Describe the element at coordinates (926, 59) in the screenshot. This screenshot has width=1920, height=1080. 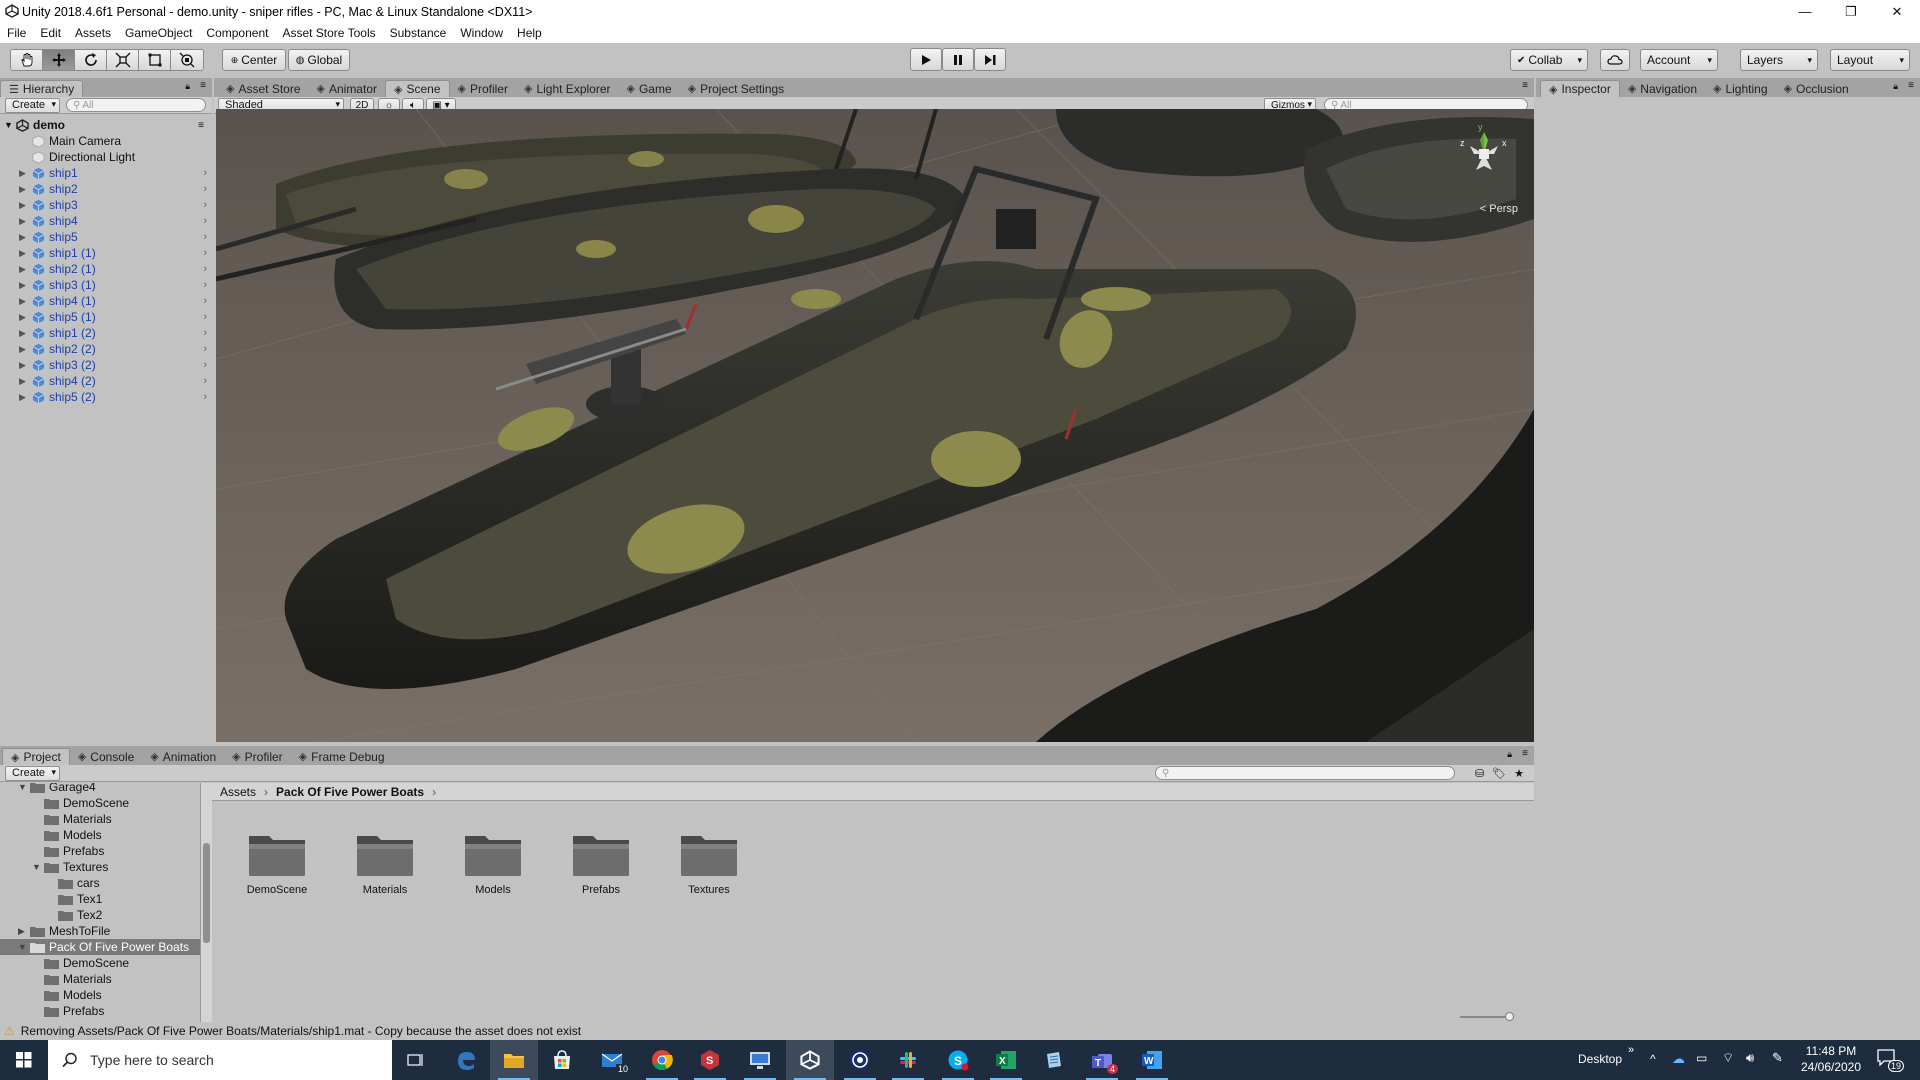
I see `play-button` at that location.